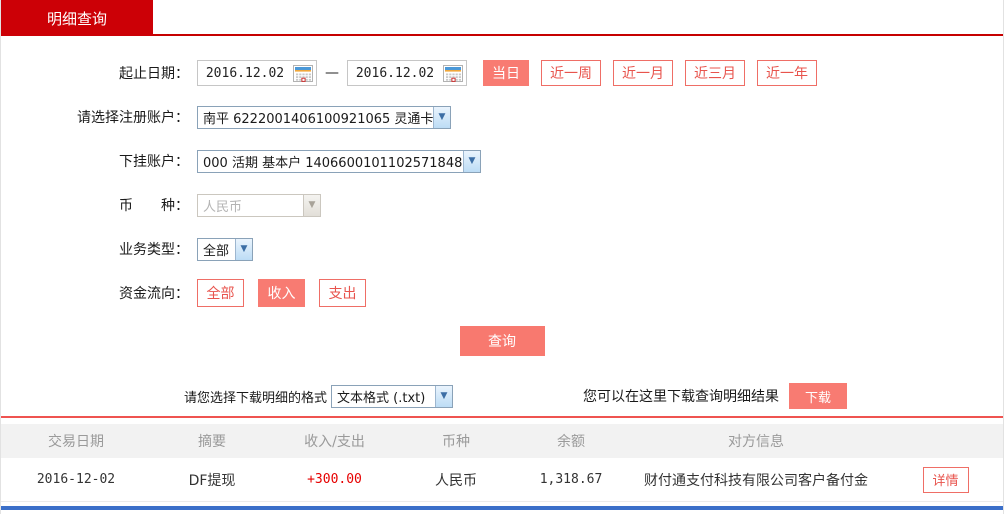  I want to click on tab-label: 明细查询, so click(76, 18).